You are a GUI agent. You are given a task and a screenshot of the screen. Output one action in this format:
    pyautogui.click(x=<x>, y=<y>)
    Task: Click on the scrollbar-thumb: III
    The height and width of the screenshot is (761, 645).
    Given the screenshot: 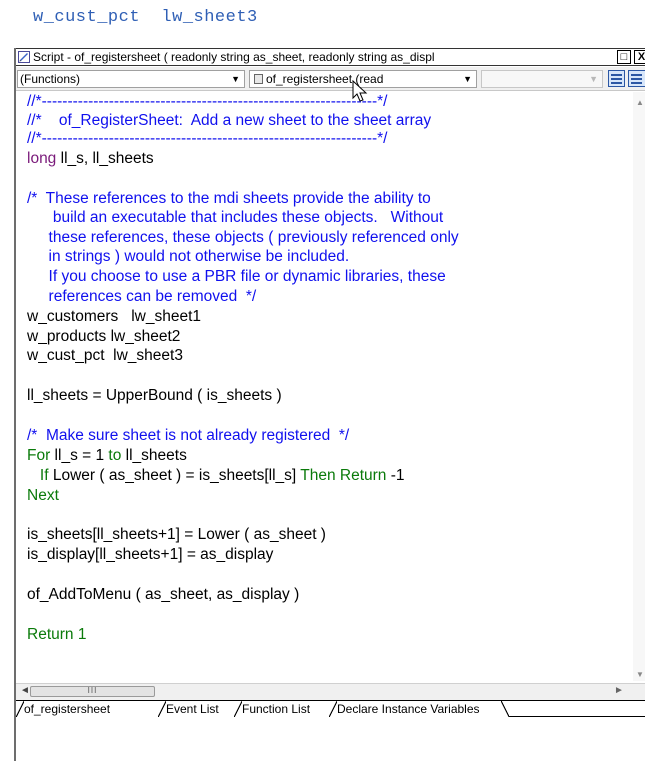 What is the action you would take?
    pyautogui.click(x=92, y=691)
    